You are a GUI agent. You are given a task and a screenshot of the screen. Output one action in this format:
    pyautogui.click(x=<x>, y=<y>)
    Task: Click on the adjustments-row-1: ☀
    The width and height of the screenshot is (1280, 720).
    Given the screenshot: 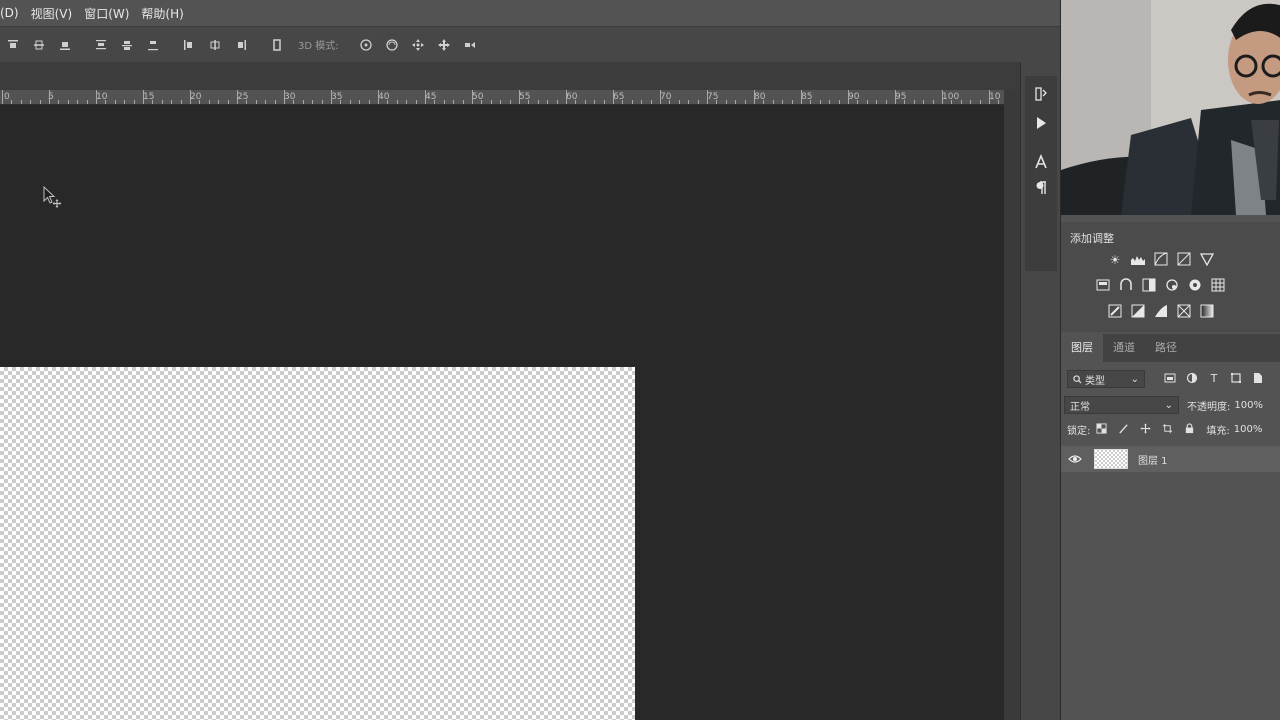 What is the action you would take?
    pyautogui.click(x=1163, y=260)
    